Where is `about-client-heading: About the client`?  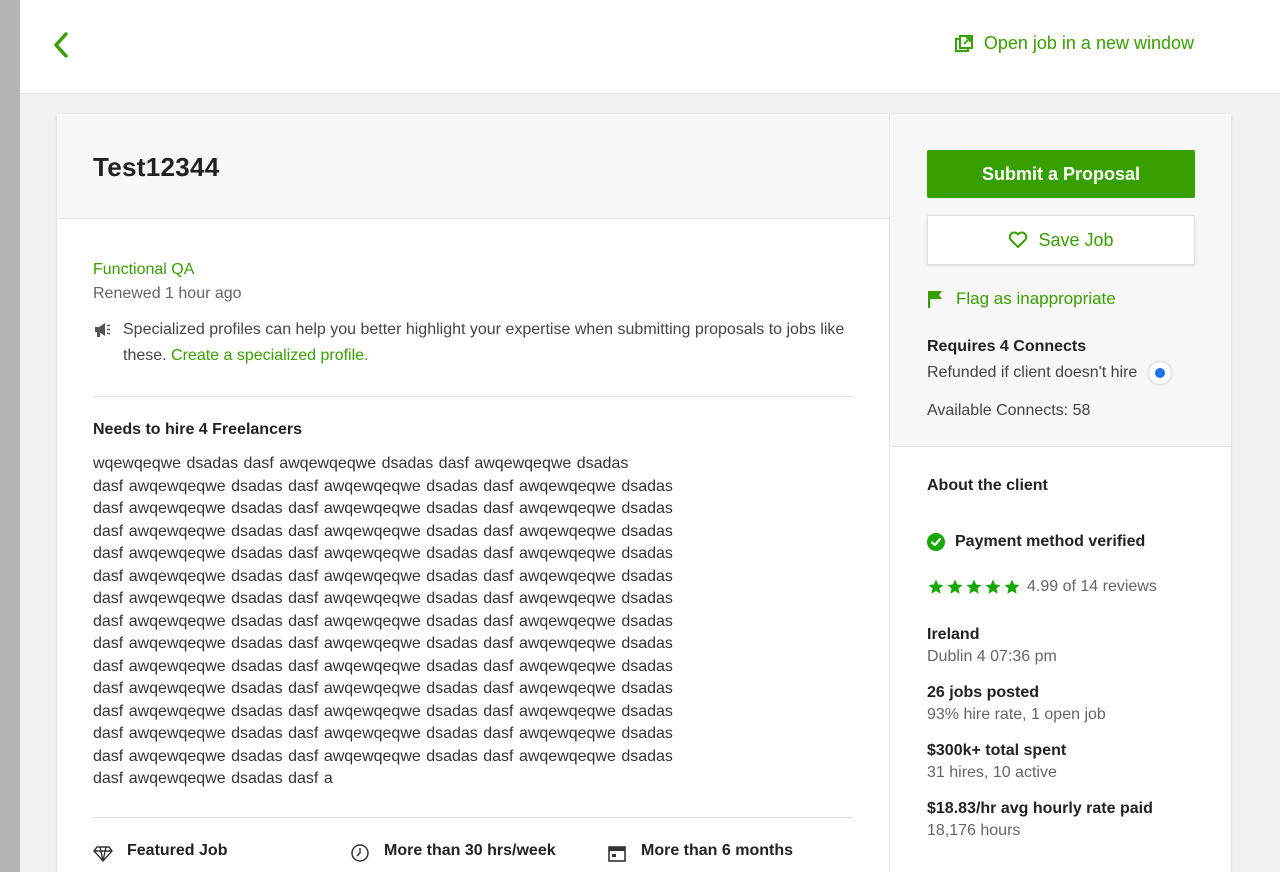
about-client-heading: About the client is located at coordinates (987, 485).